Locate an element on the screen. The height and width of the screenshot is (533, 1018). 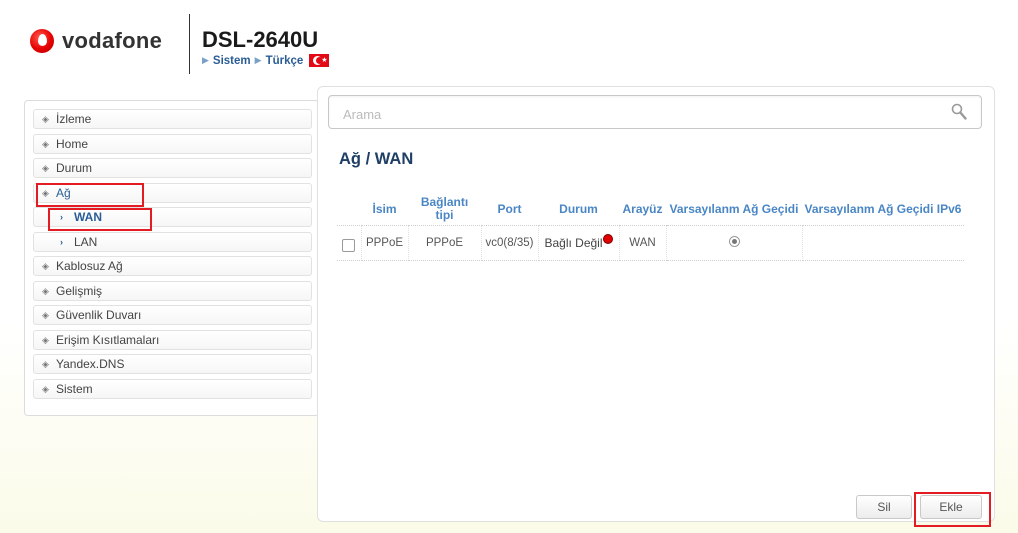
select-column-header is located at coordinates (349, 209).